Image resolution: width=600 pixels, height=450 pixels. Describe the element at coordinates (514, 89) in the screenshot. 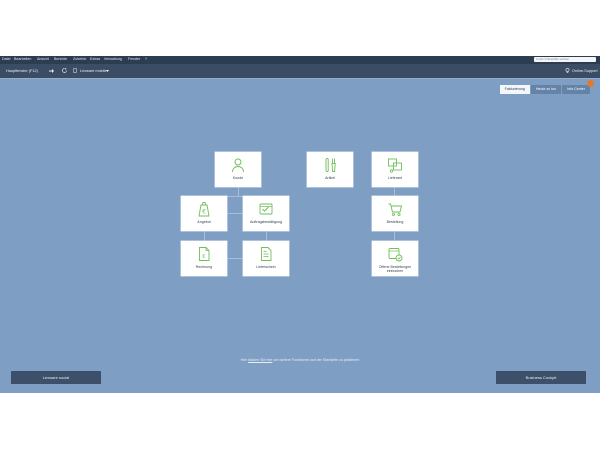

I see `tab-fakturierung: Fakturierung` at that location.